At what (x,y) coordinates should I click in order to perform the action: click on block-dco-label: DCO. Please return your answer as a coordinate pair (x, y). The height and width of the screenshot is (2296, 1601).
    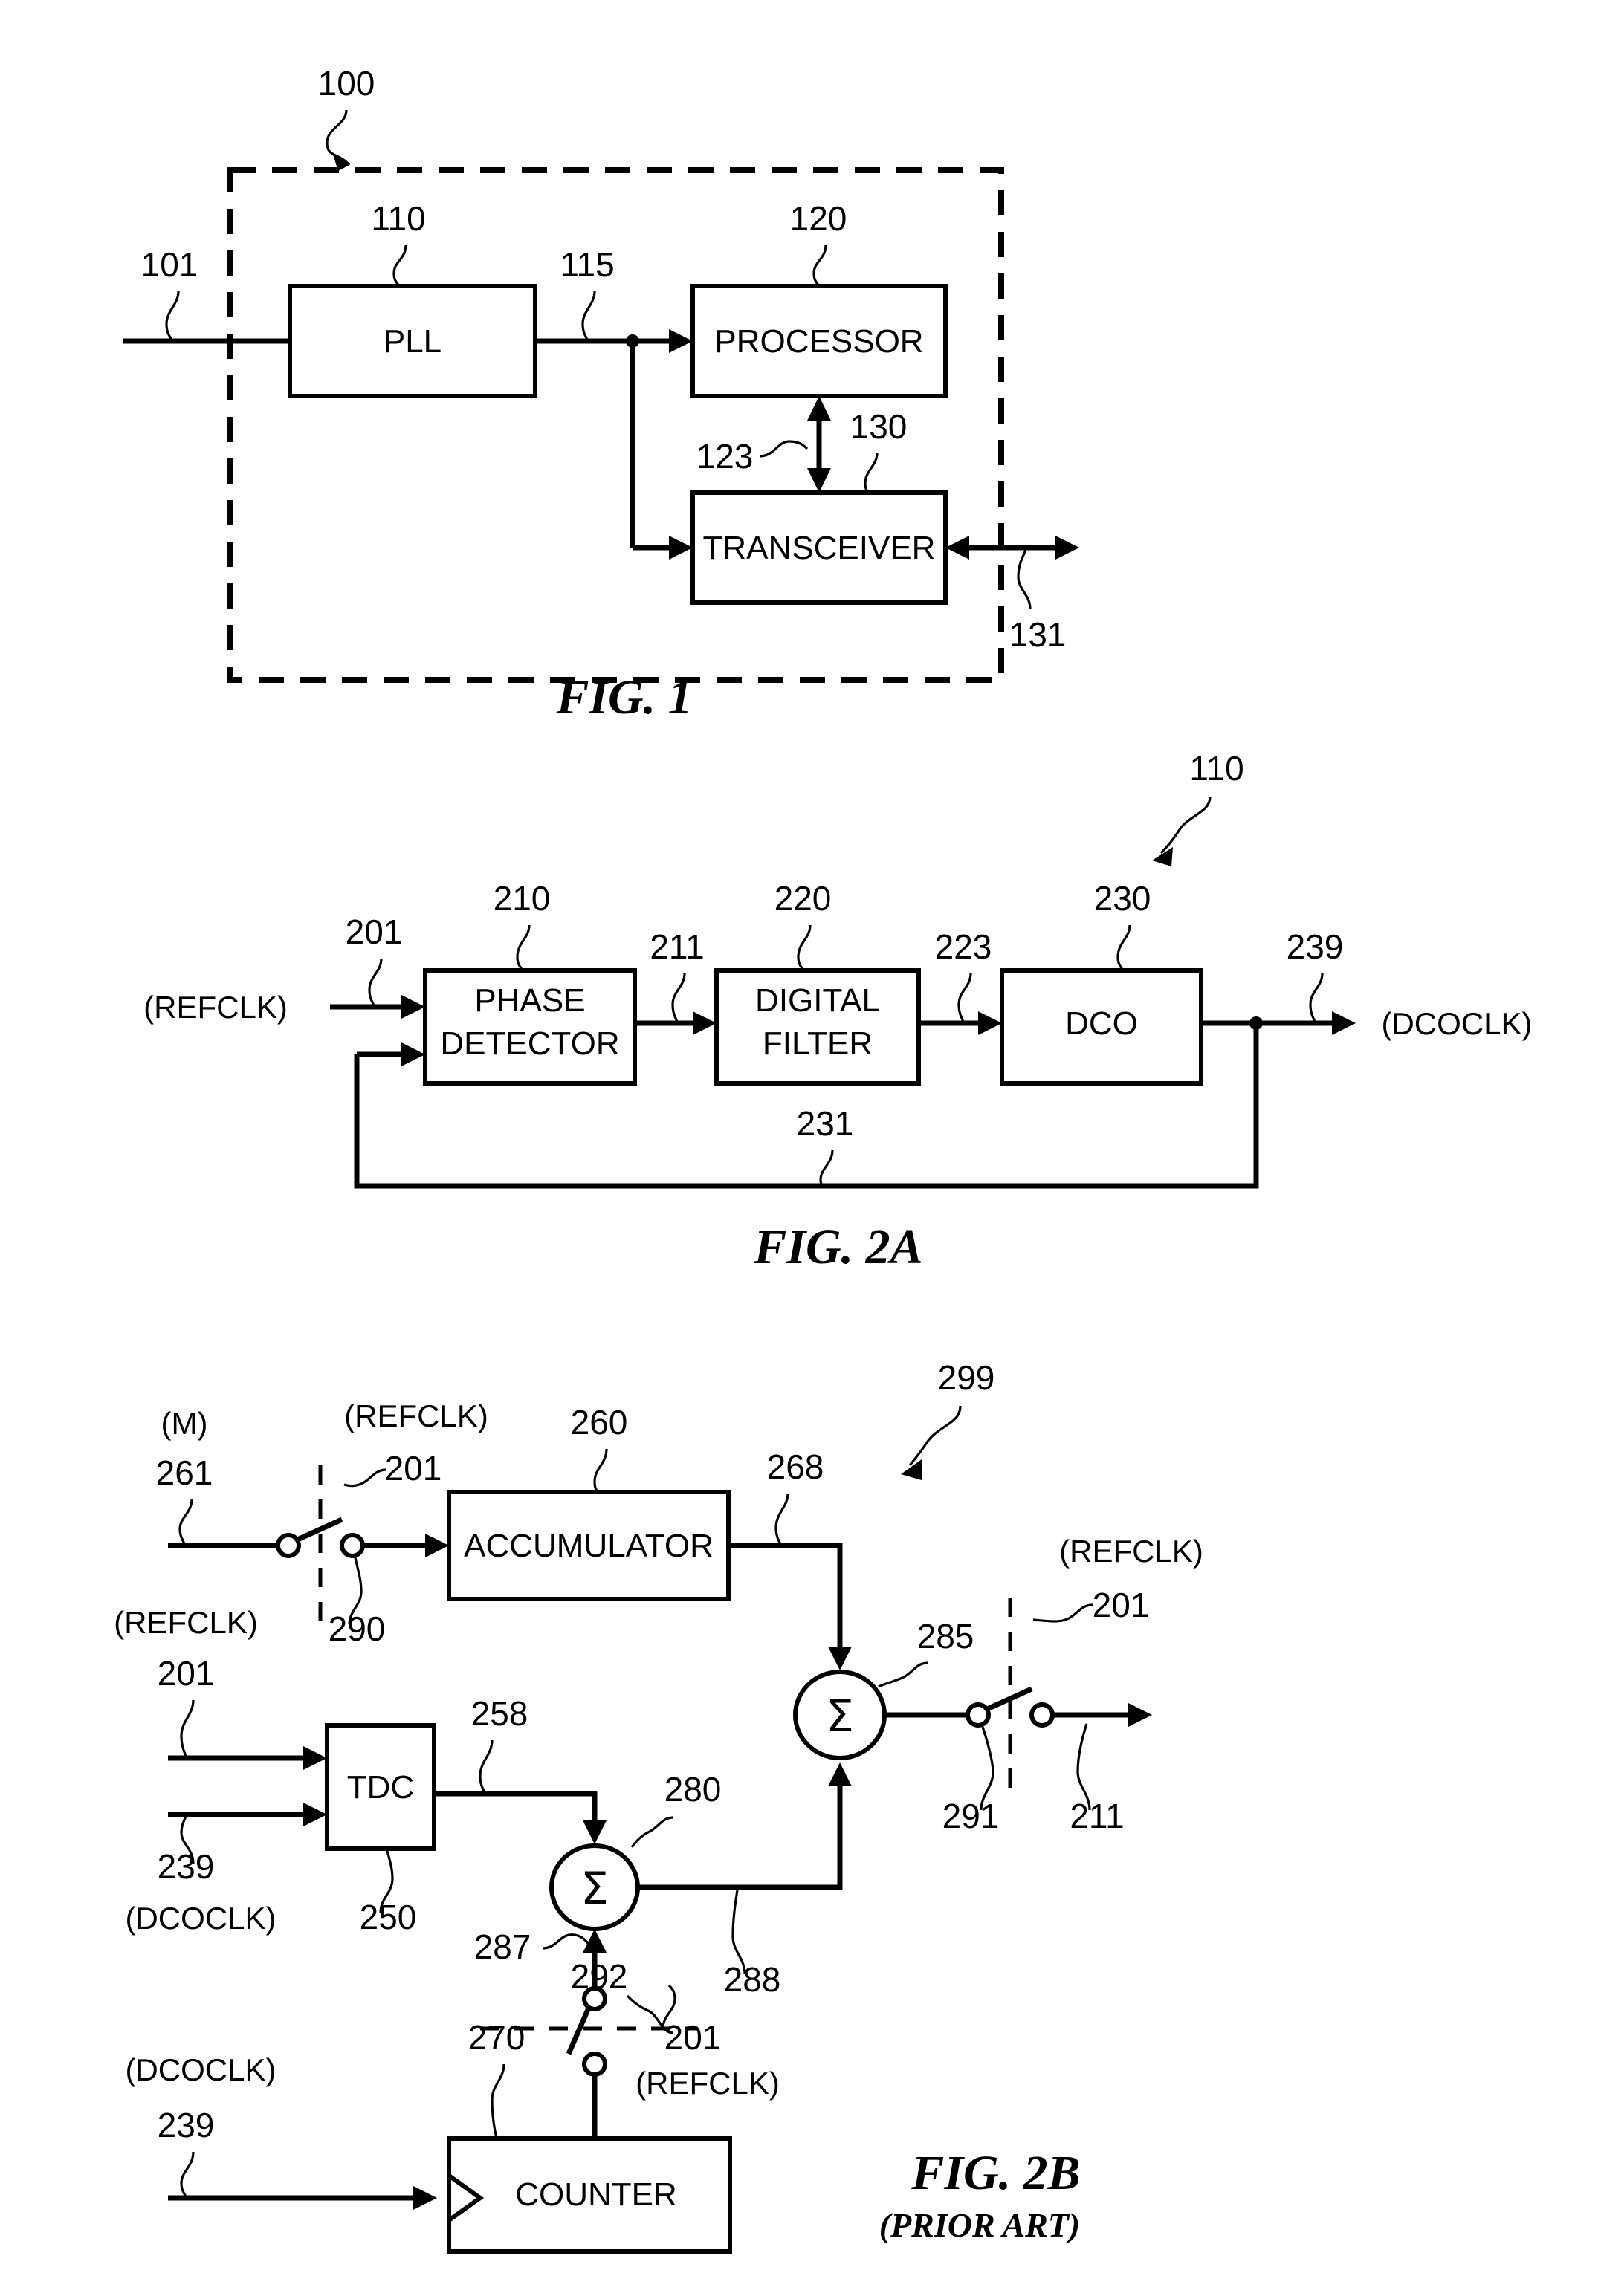
    Looking at the image, I should click on (1101, 1024).